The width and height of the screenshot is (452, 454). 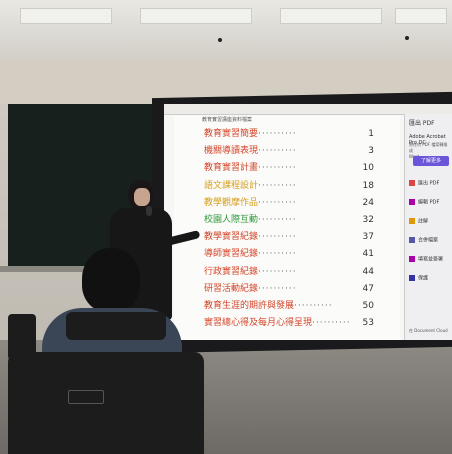 What do you see at coordinates (368, 306) in the screenshot?
I see `toc-page-number: 50` at bounding box center [368, 306].